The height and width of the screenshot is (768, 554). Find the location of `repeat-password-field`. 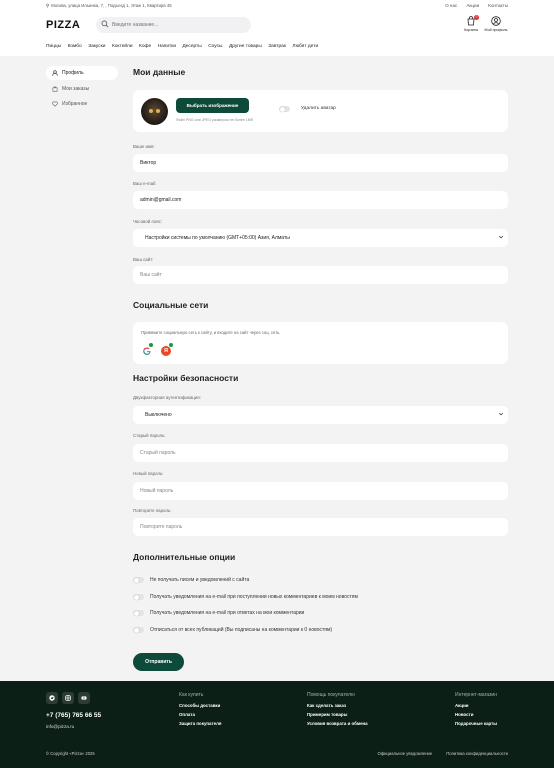

repeat-password-field is located at coordinates (320, 527).